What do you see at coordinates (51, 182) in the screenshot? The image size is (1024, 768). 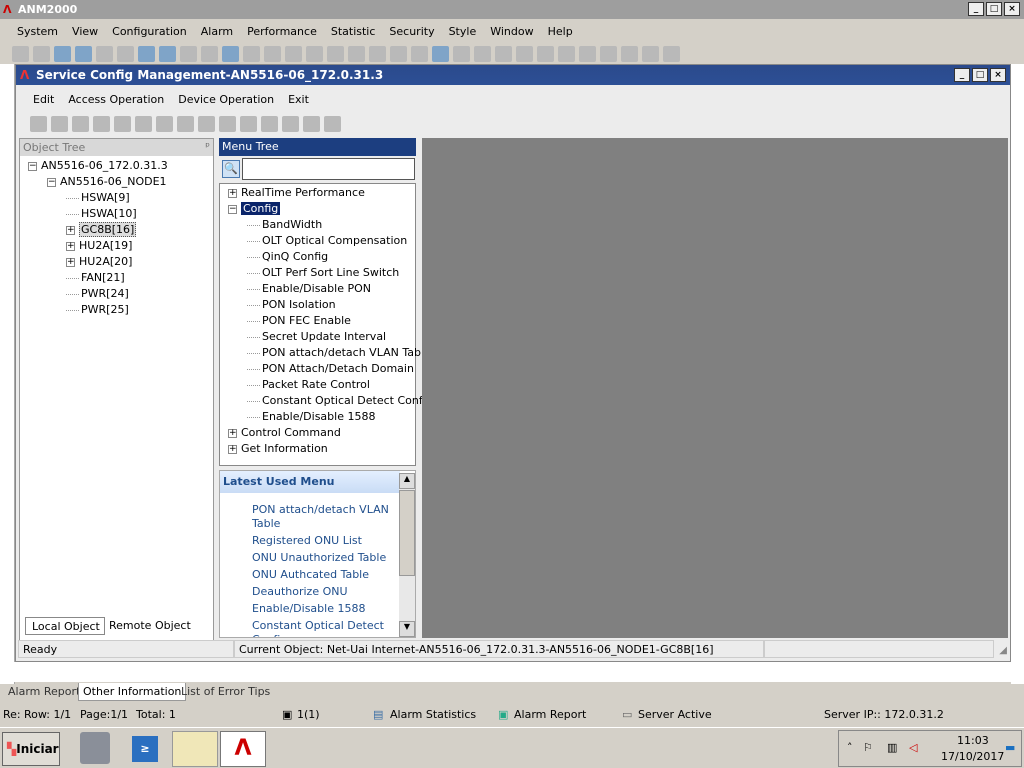 I see `collapse-icon: −` at bounding box center [51, 182].